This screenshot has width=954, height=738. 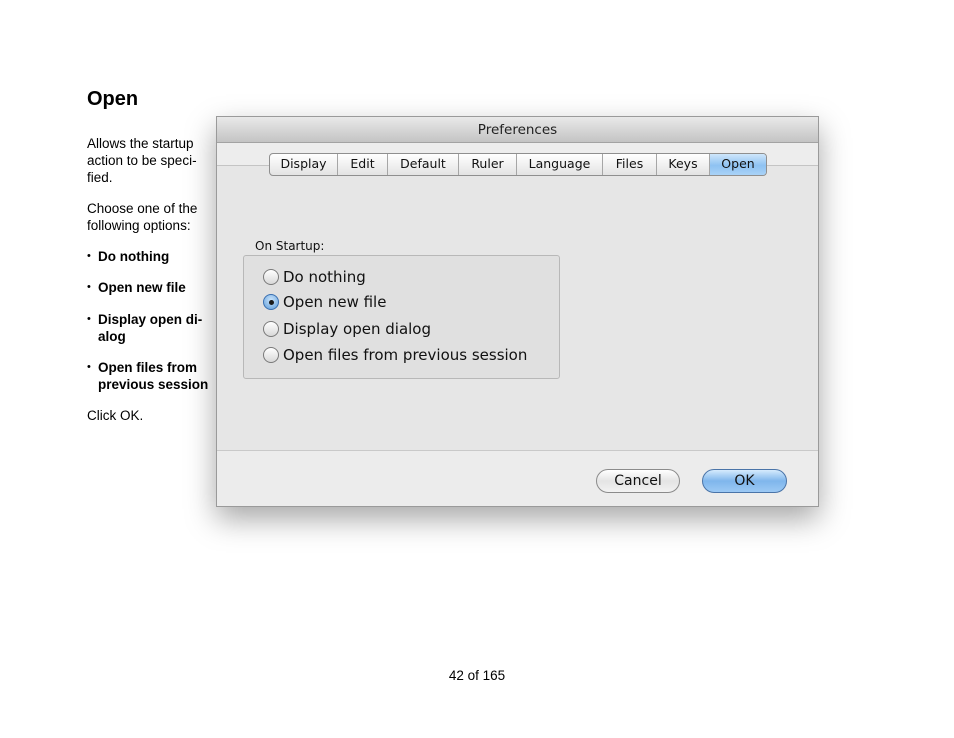 I want to click on radio-label: Display open dialog, so click(x=357, y=329).